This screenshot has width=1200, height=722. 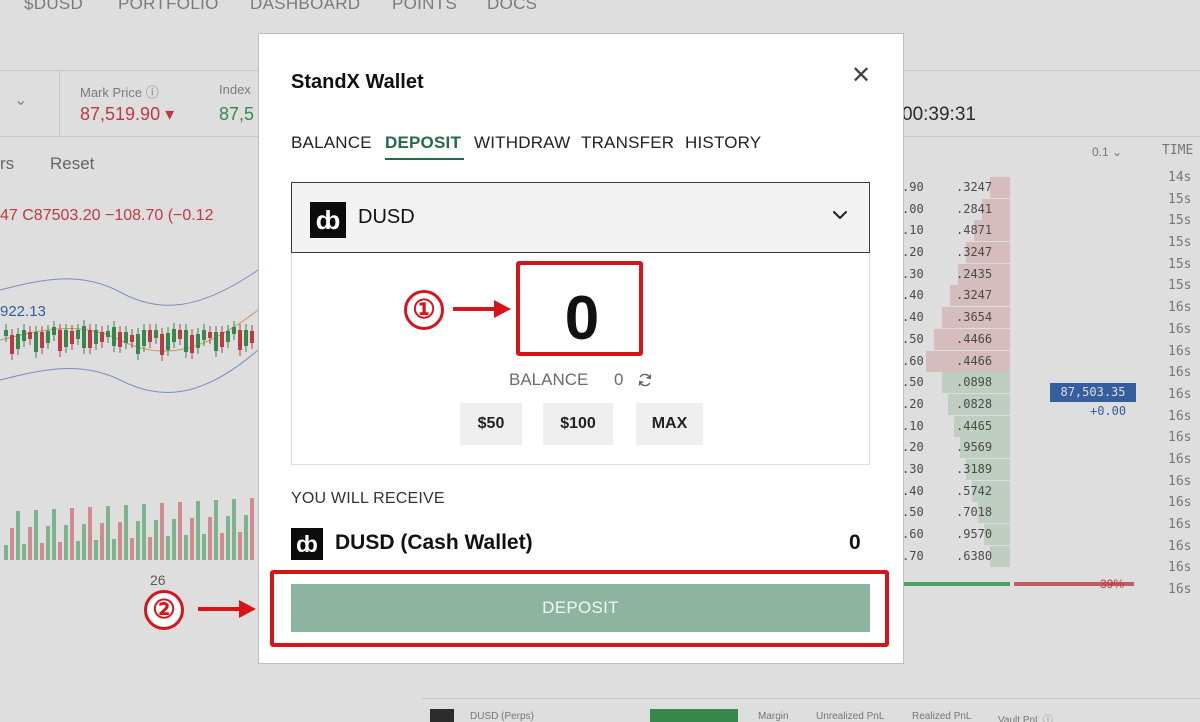 I want to click on receive-label: YOU WILL RECEIVE, so click(x=368, y=498).